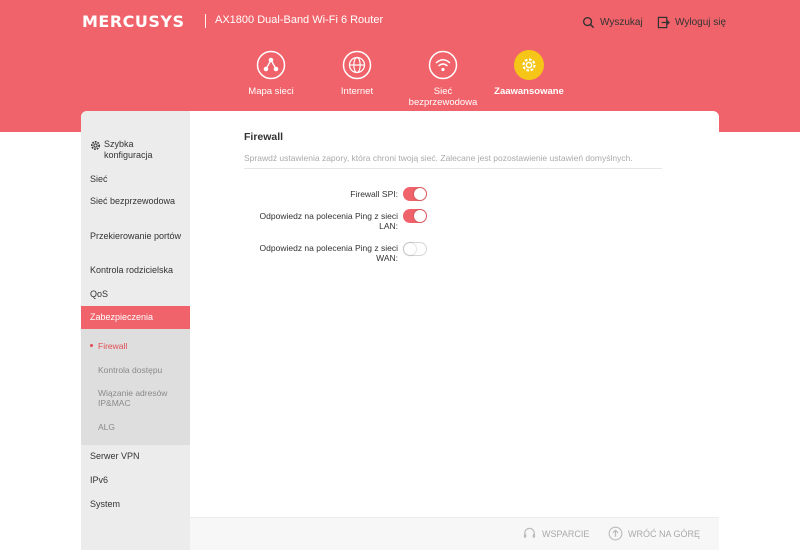  Describe the element at coordinates (454, 533) in the screenshot. I see `footer: WSPARCIE WRÓĆ NA GÓRĘ` at that location.